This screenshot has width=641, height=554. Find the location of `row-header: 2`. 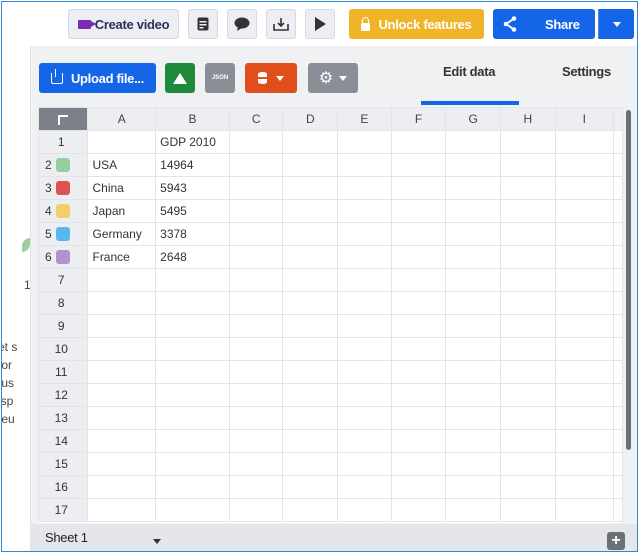

row-header: 2 is located at coordinates (63, 165).